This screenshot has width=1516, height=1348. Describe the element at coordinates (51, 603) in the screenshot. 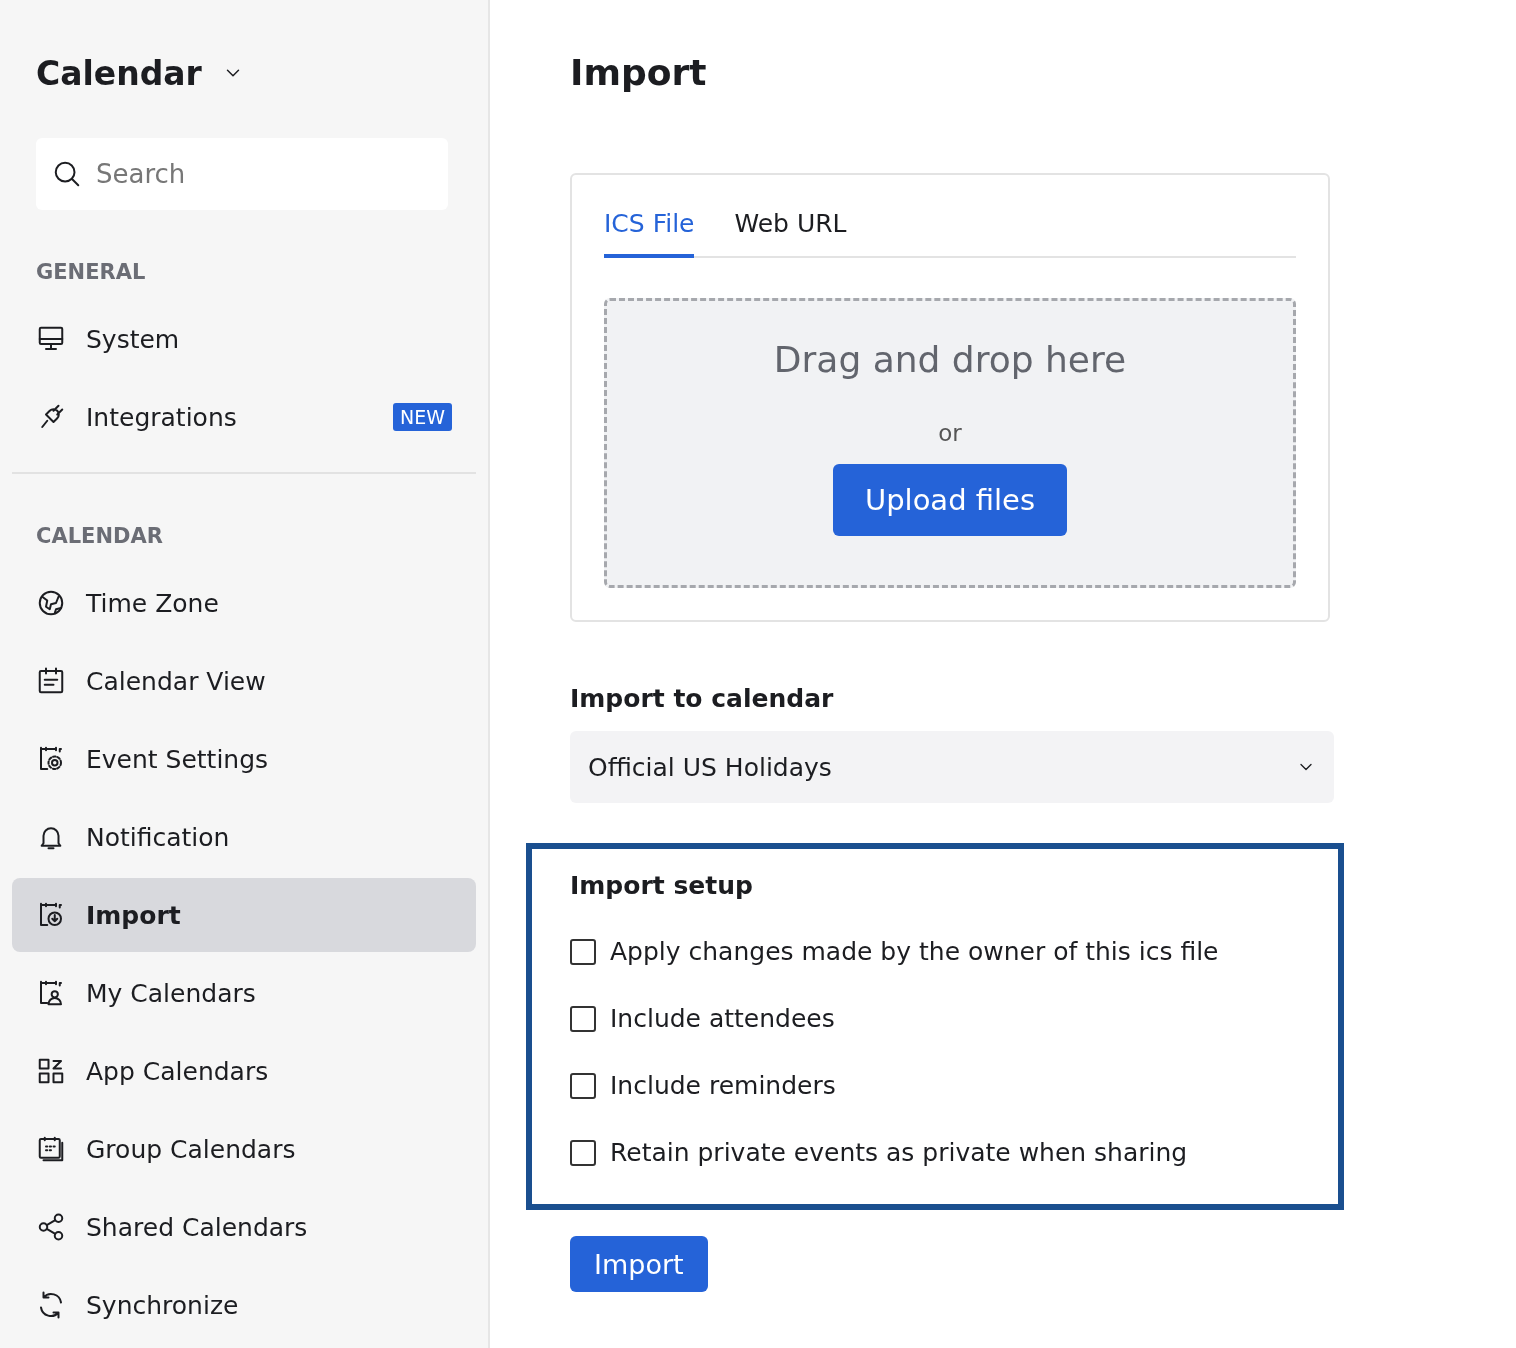

I see `globe-icon` at that location.